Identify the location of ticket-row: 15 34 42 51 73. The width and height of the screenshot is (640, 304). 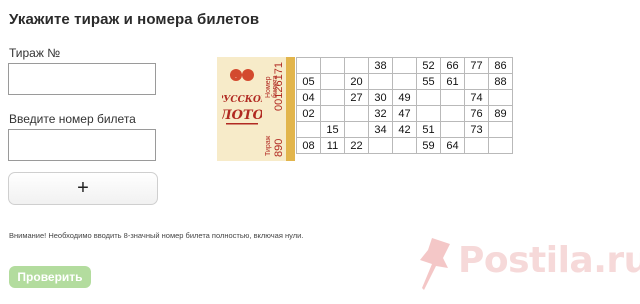
(404, 129).